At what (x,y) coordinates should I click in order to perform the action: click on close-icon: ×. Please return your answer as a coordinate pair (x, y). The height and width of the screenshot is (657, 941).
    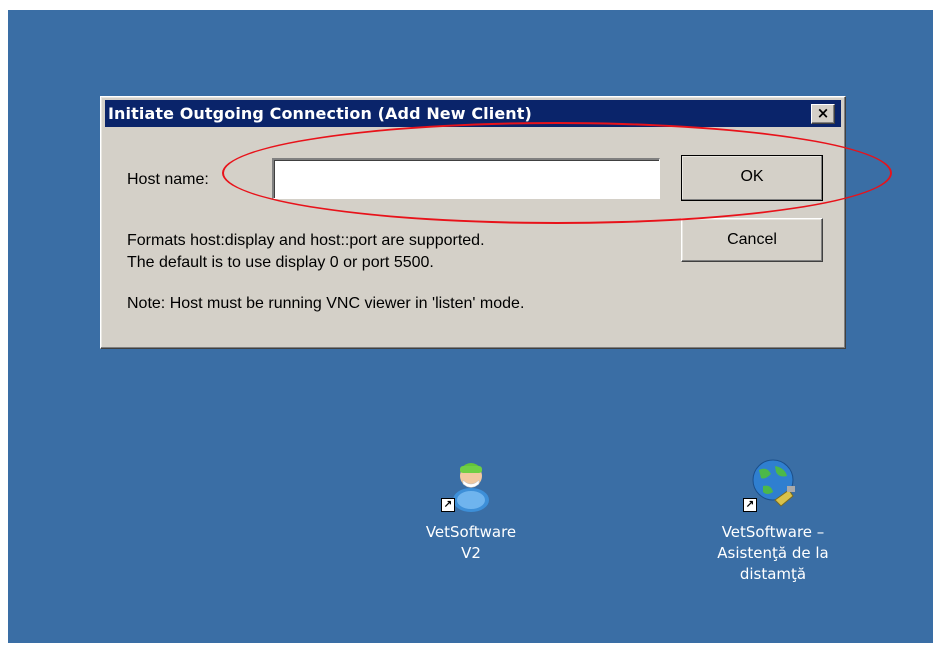
    Looking at the image, I should click on (823, 113).